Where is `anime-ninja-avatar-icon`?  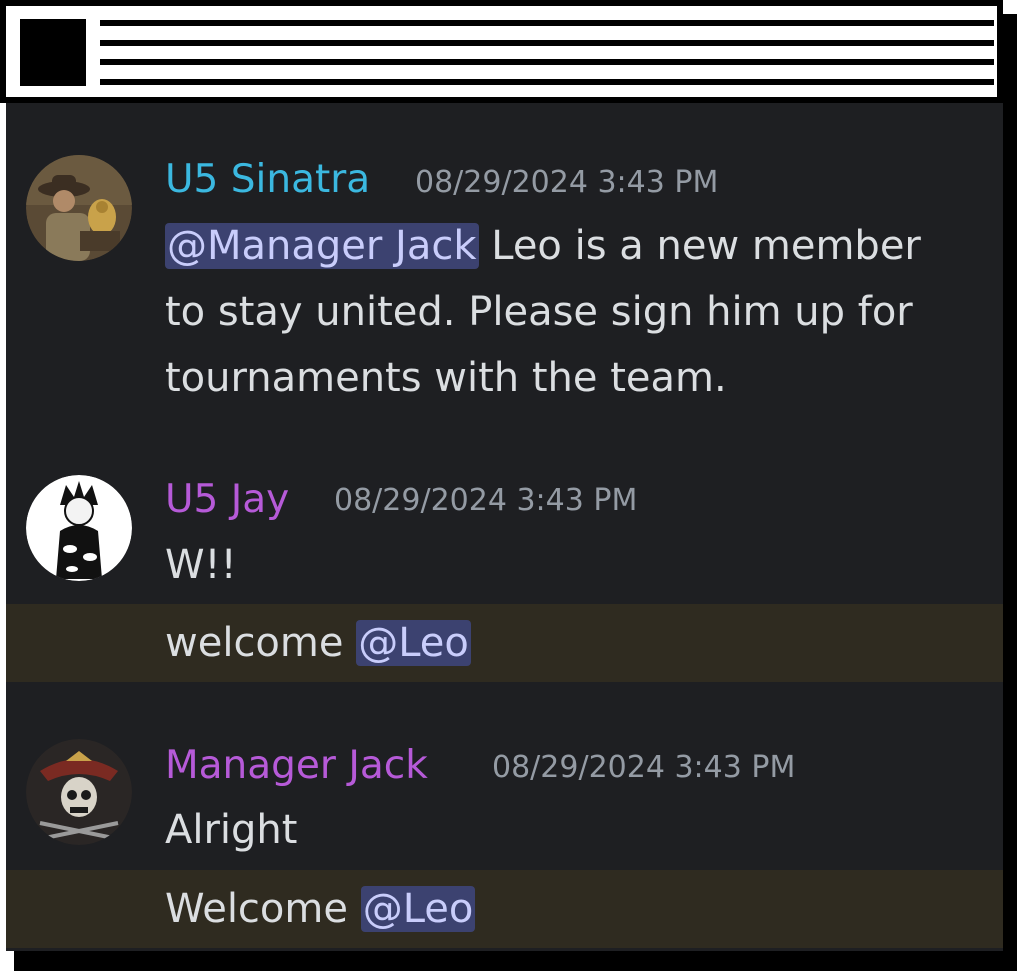 anime-ninja-avatar-icon is located at coordinates (79, 528).